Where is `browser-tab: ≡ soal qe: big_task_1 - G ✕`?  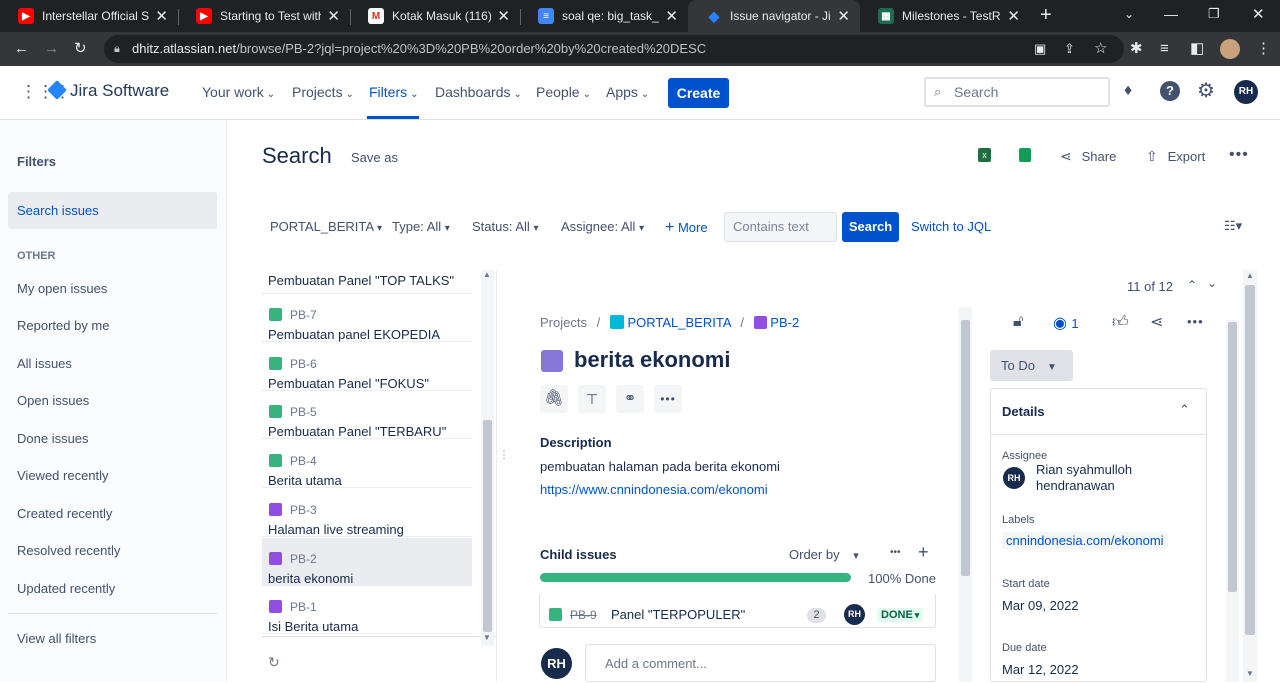
browser-tab: ≡ soal qe: big_task_1 - G ✕ is located at coordinates (604, 16).